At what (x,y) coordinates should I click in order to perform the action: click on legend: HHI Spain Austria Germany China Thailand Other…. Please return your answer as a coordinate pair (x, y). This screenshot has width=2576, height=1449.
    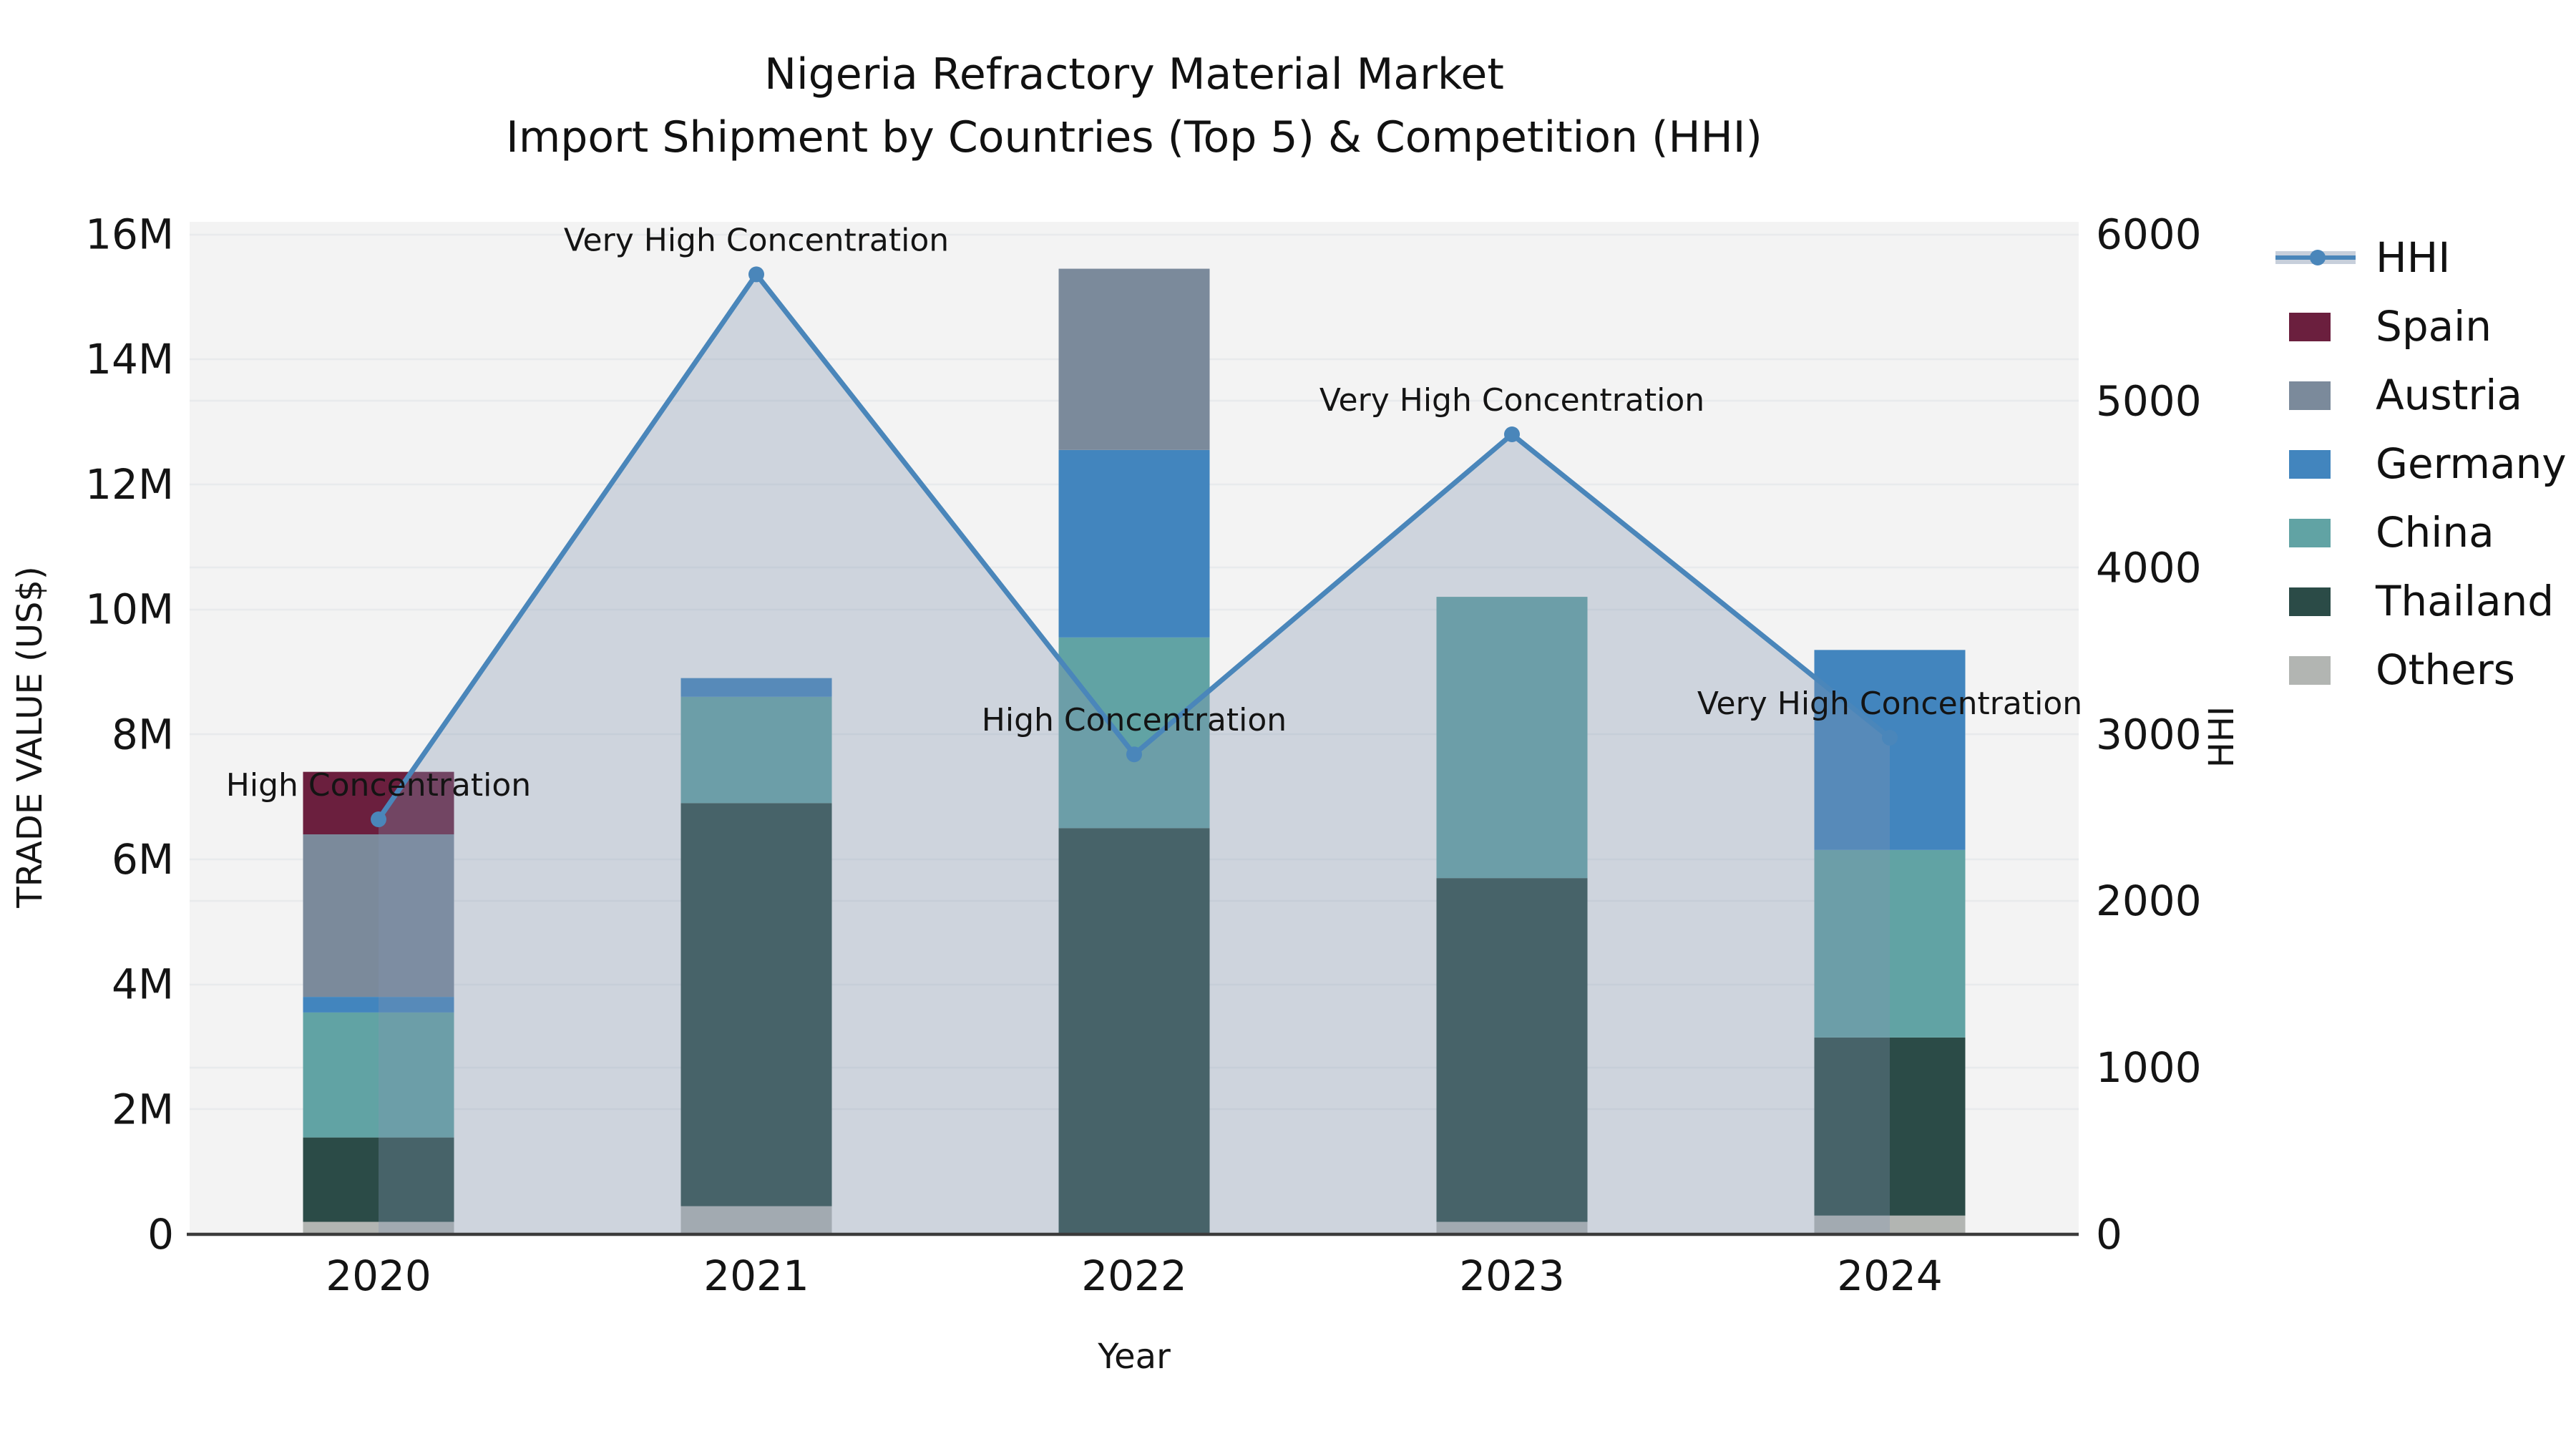
    Looking at the image, I should click on (2421, 473).